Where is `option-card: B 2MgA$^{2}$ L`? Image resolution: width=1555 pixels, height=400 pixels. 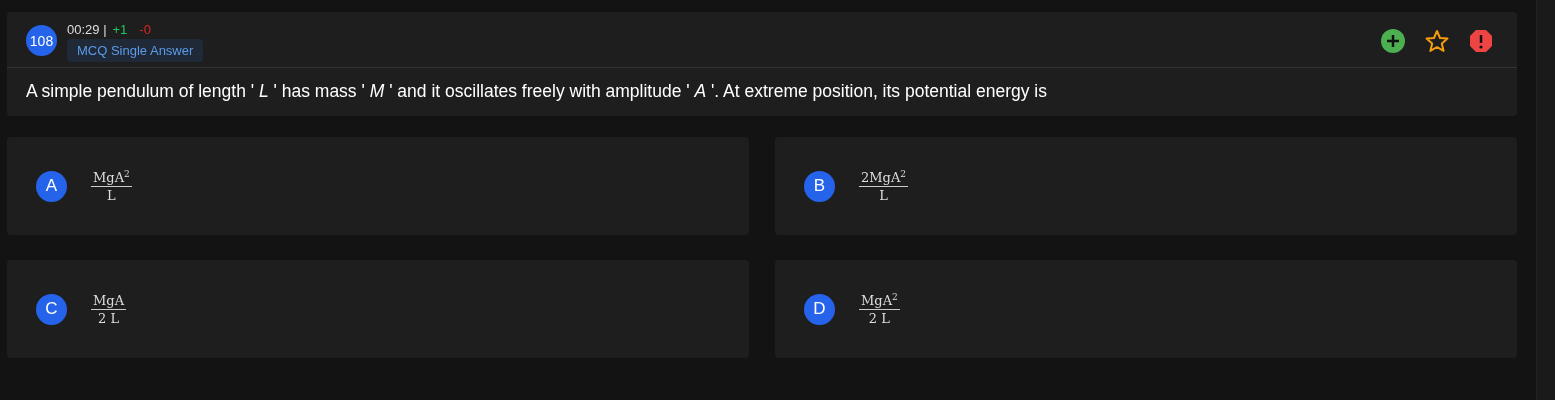
option-card: B 2MgA$^{2}$ L is located at coordinates (1146, 186).